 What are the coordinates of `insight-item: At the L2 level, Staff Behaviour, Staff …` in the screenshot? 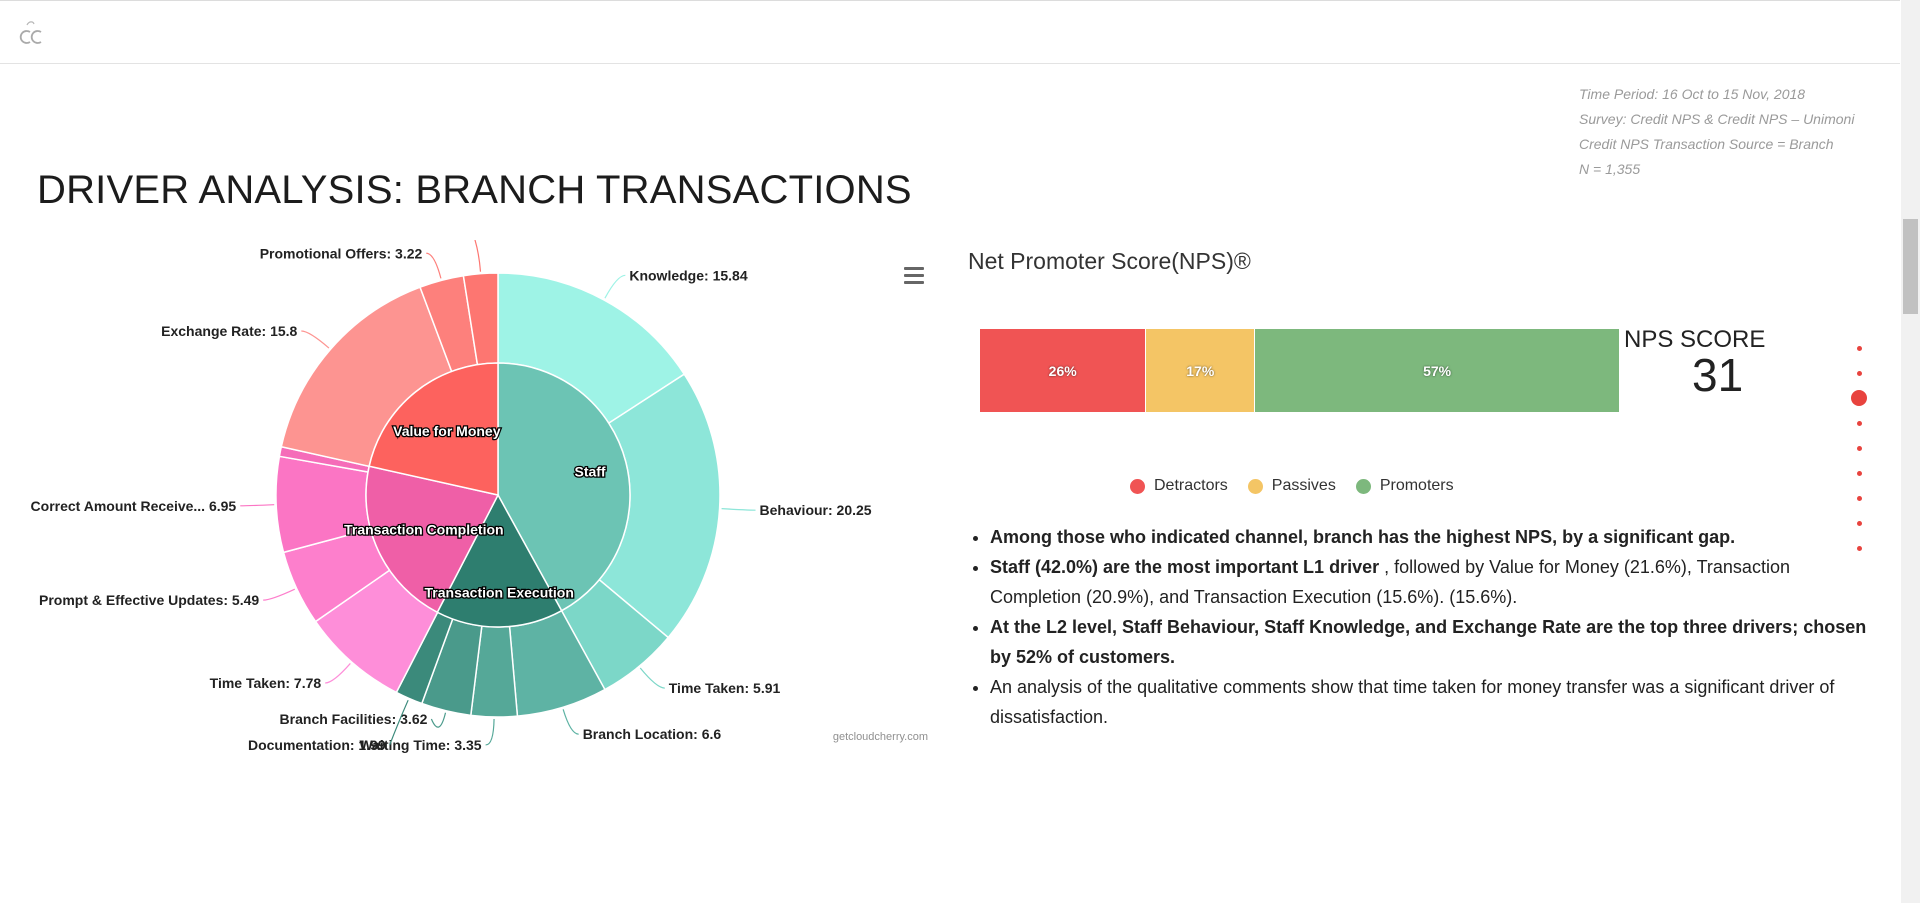 It's located at (1430, 642).